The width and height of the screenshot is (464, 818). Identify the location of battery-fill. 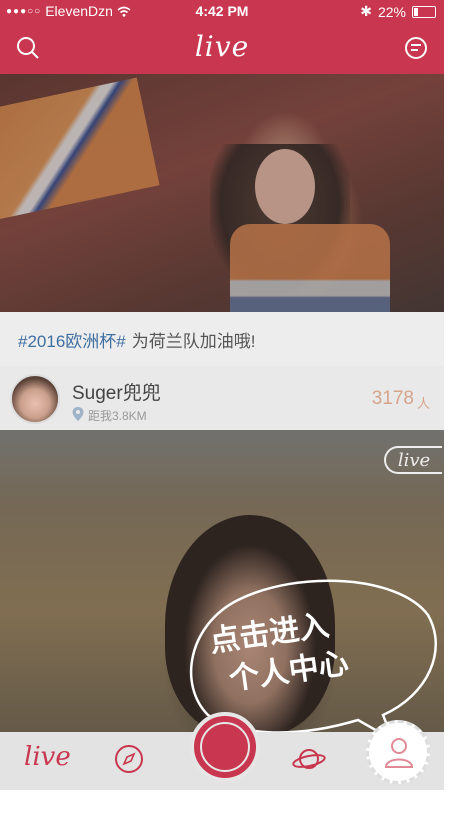
(416, 11).